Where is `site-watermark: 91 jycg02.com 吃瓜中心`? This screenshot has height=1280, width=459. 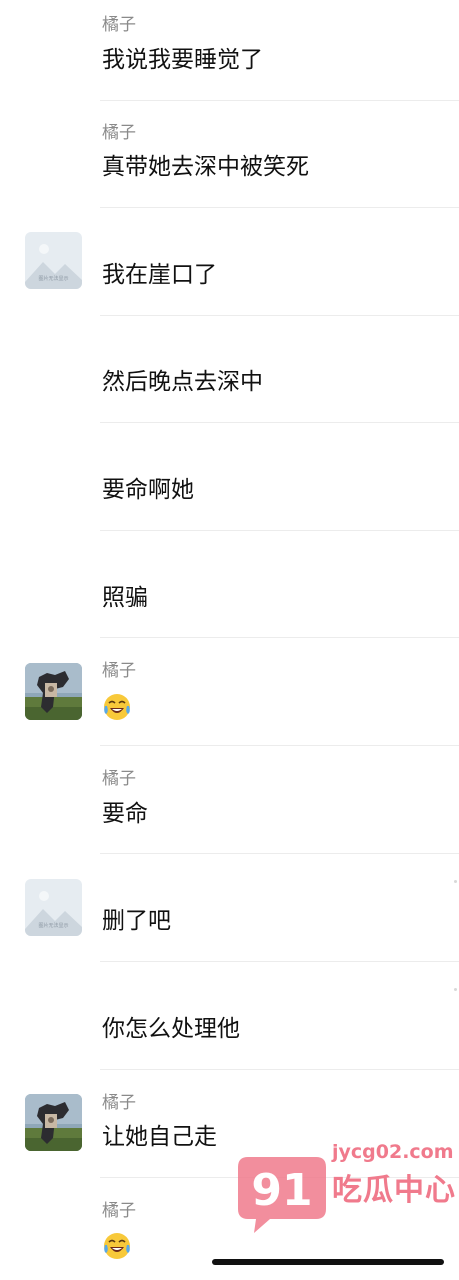
site-watermark: 91 jycg02.com 吃瓜中心 is located at coordinates (345, 1189).